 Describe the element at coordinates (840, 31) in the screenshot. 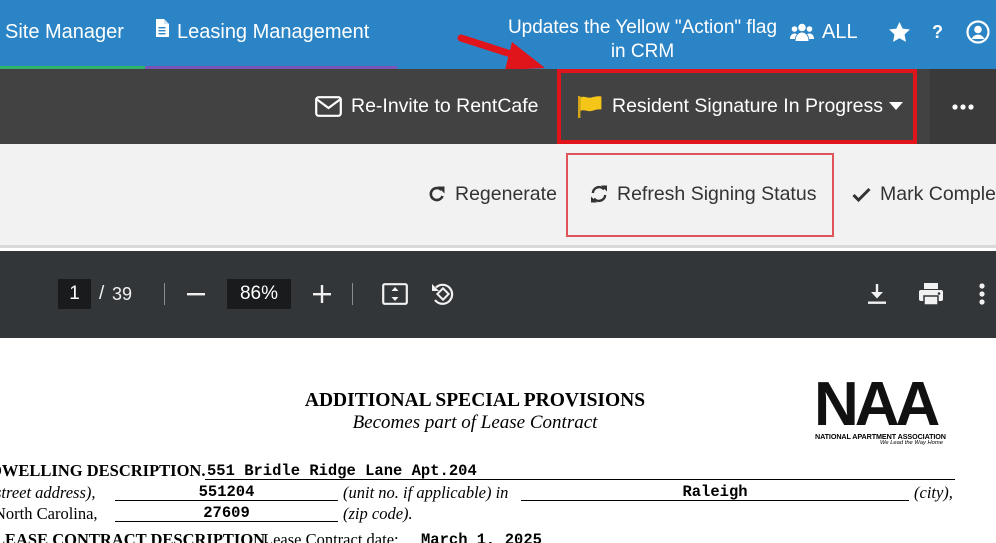

I see `all-label: ALL` at that location.